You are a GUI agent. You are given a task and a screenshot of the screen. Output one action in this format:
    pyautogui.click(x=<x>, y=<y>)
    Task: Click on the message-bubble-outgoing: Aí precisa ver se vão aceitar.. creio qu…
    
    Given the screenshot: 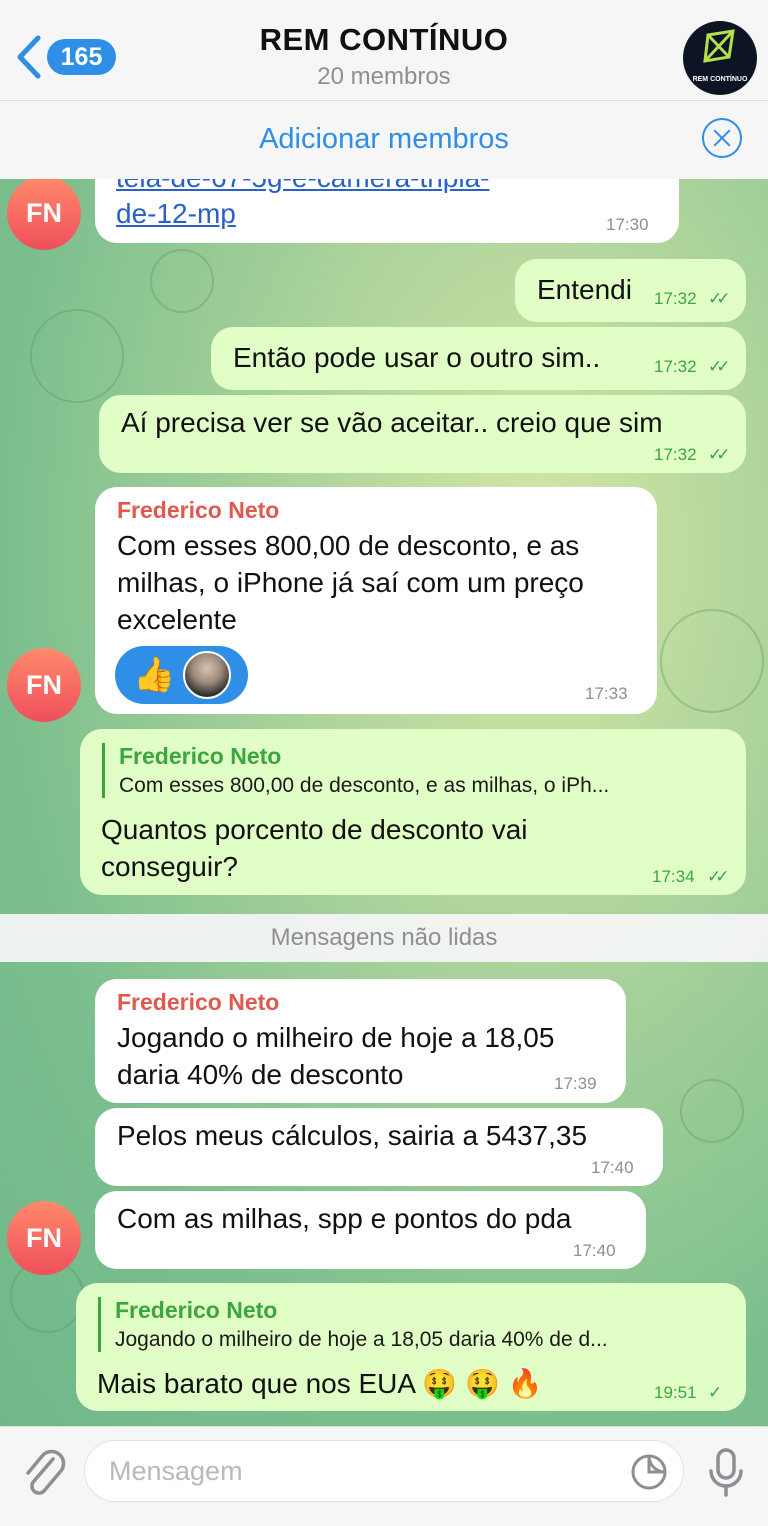 What is the action you would take?
    pyautogui.click(x=422, y=434)
    